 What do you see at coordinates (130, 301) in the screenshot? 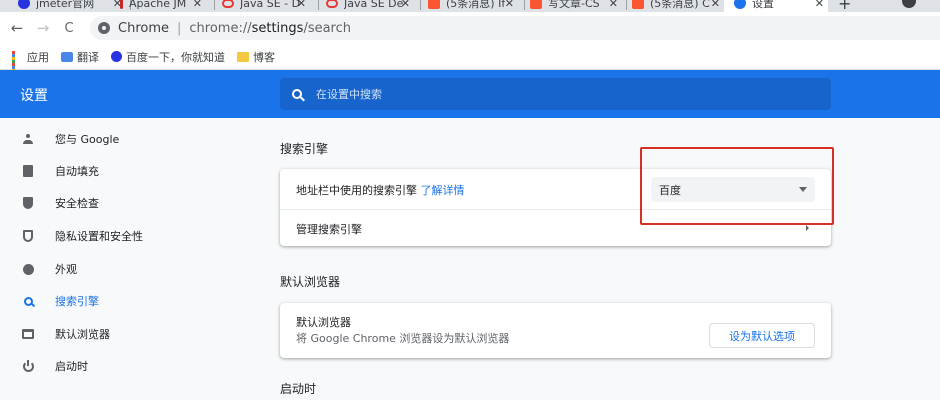
I see `sidebar-item-search-engine: 搜索引擎` at bounding box center [130, 301].